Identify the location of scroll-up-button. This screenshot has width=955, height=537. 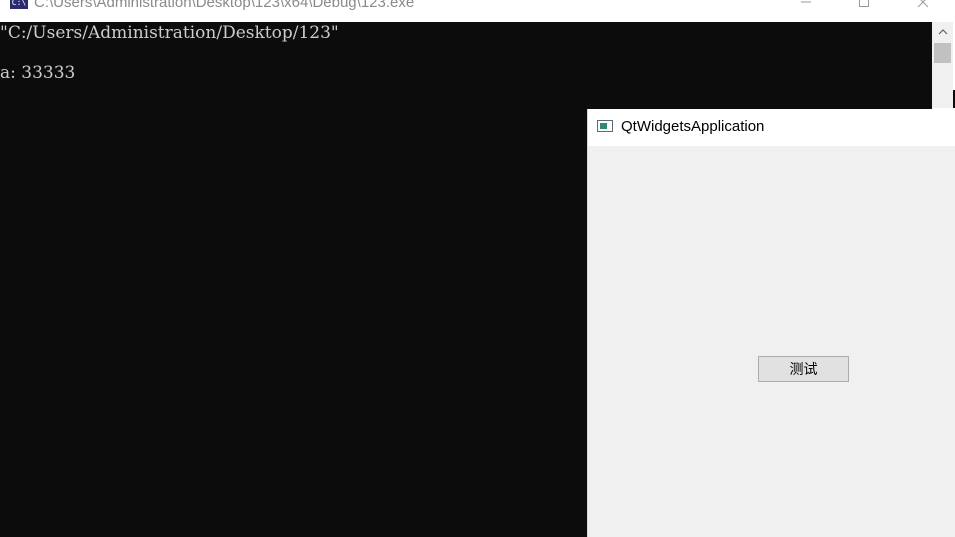
(942, 32).